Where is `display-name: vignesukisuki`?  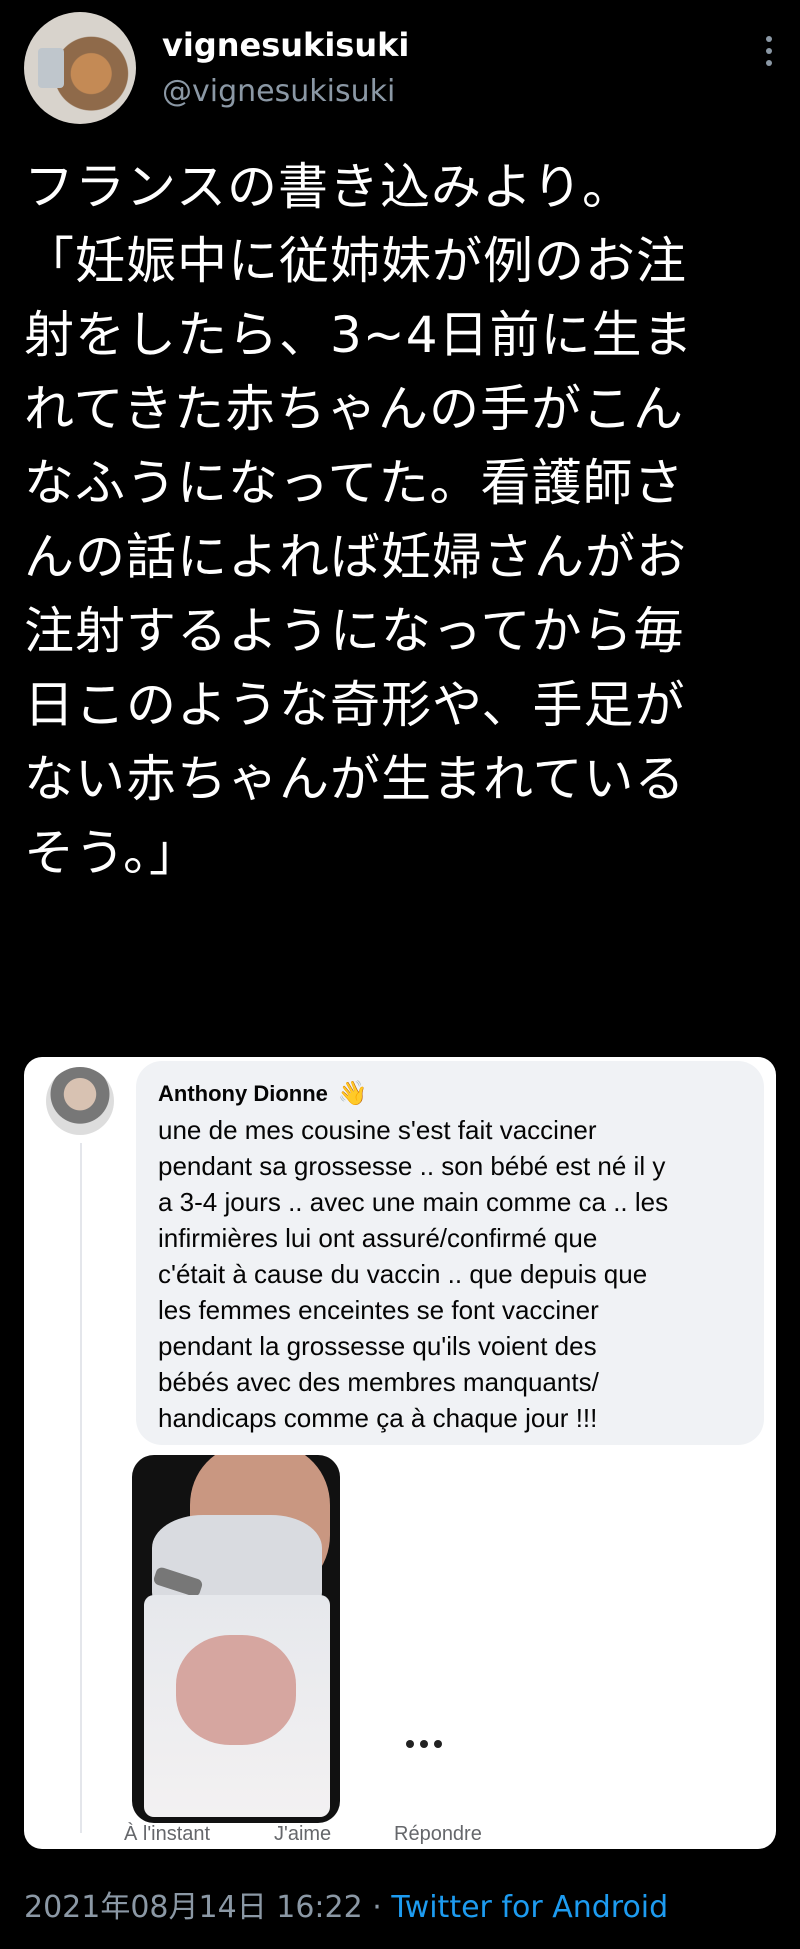
display-name: vignesukisuki is located at coordinates (285, 45).